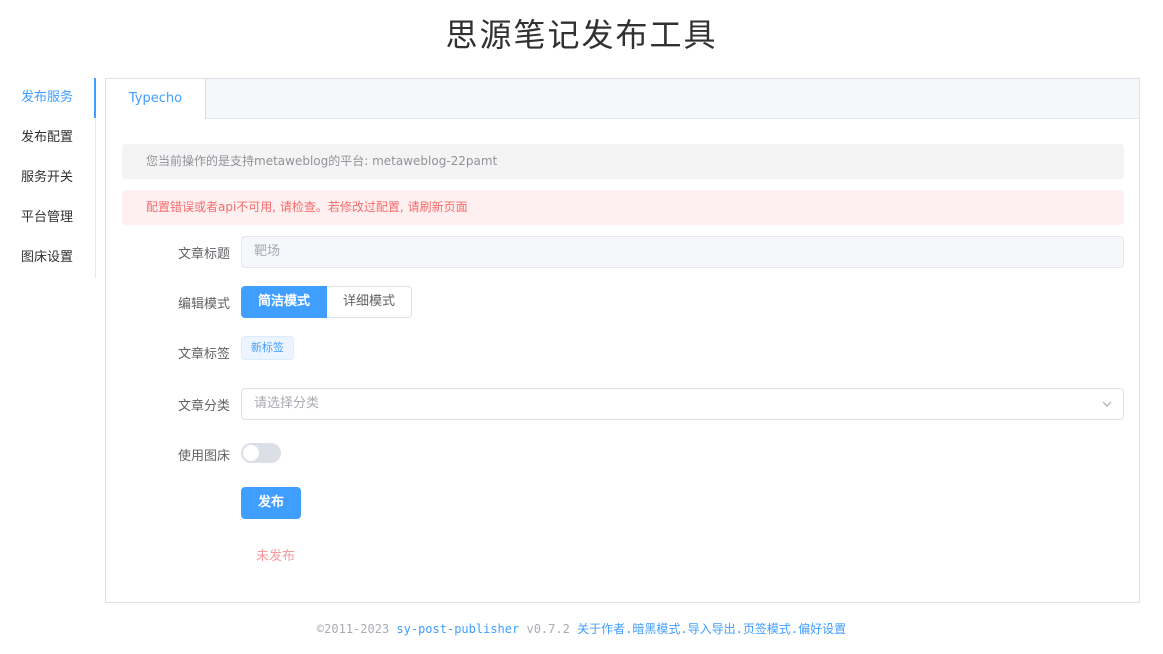  I want to click on footer-link-preferences: 偏好设置, so click(822, 629).